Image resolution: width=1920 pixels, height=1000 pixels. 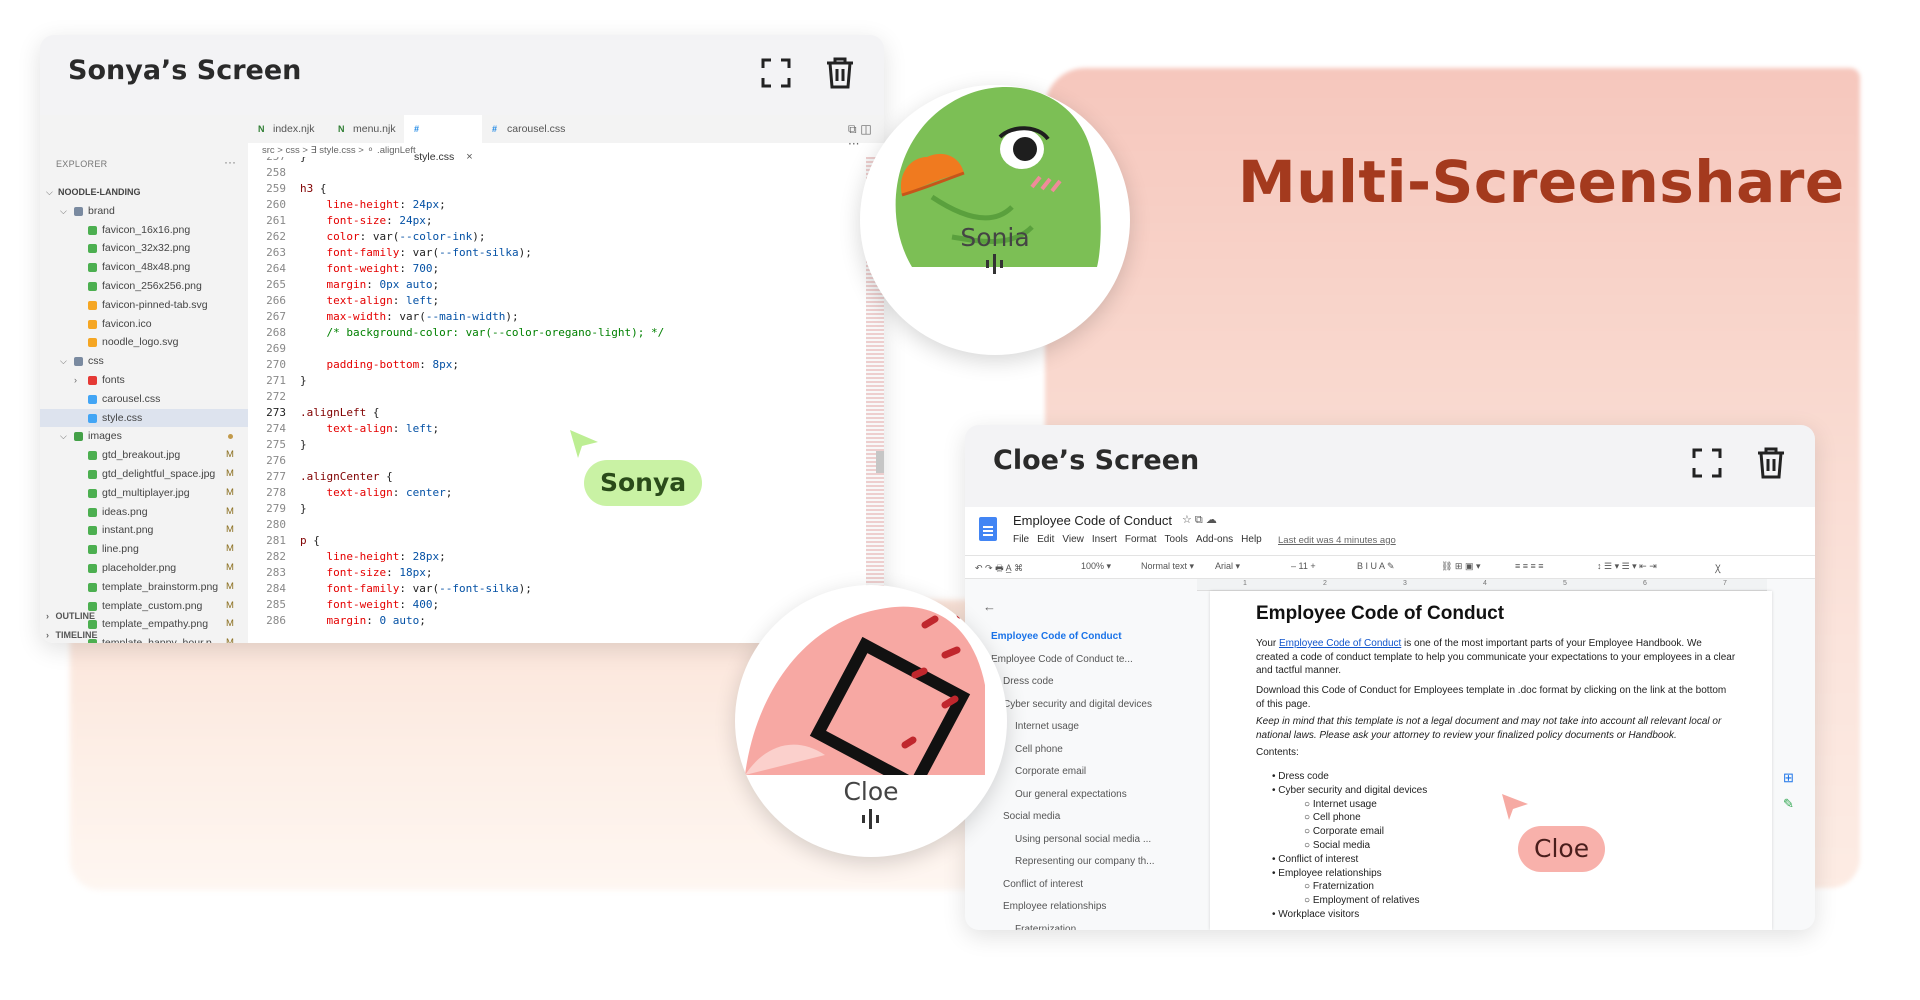 What do you see at coordinates (144, 211) in the screenshot?
I see `file-tree-item: ⌵ brand` at bounding box center [144, 211].